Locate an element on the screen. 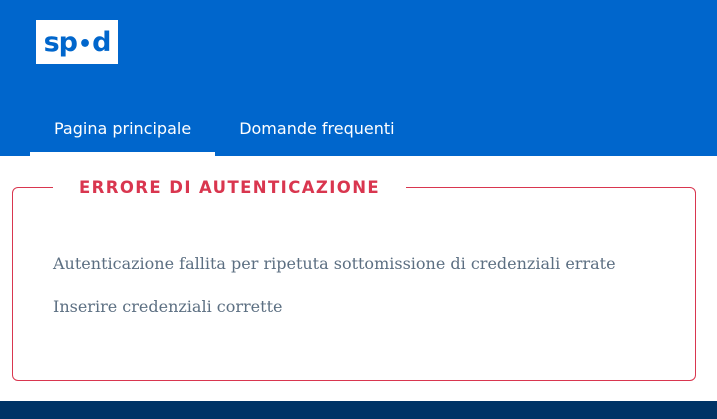 This screenshot has height=419, width=717. nav-item-label: Domande frequenti is located at coordinates (317, 128).